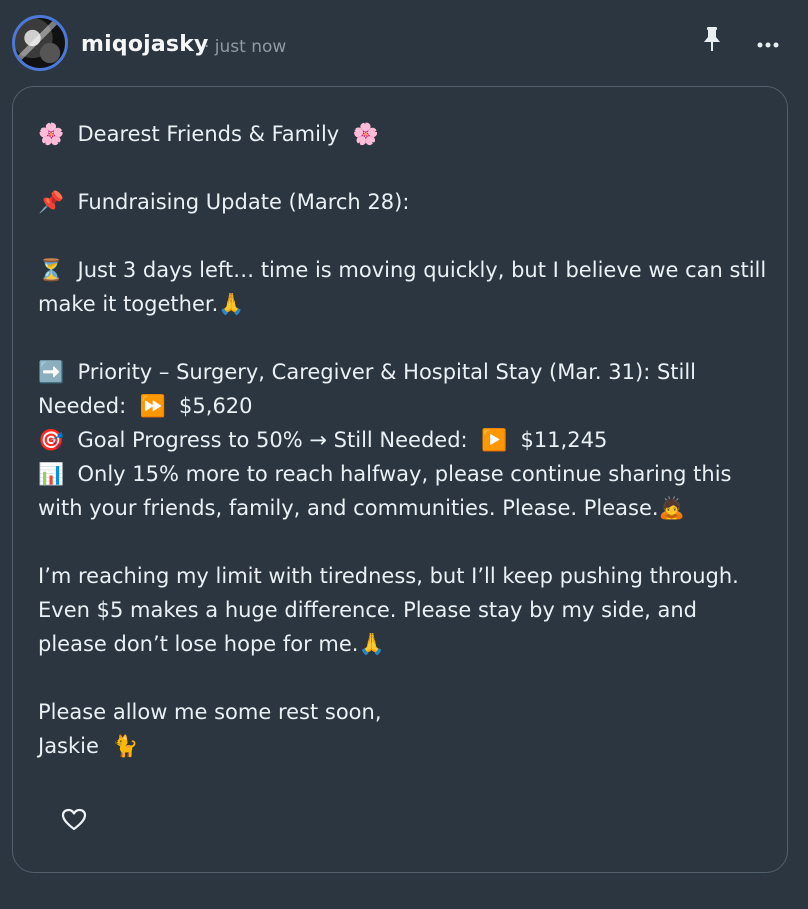  I want to click on author-name: miqojasky, so click(145, 44).